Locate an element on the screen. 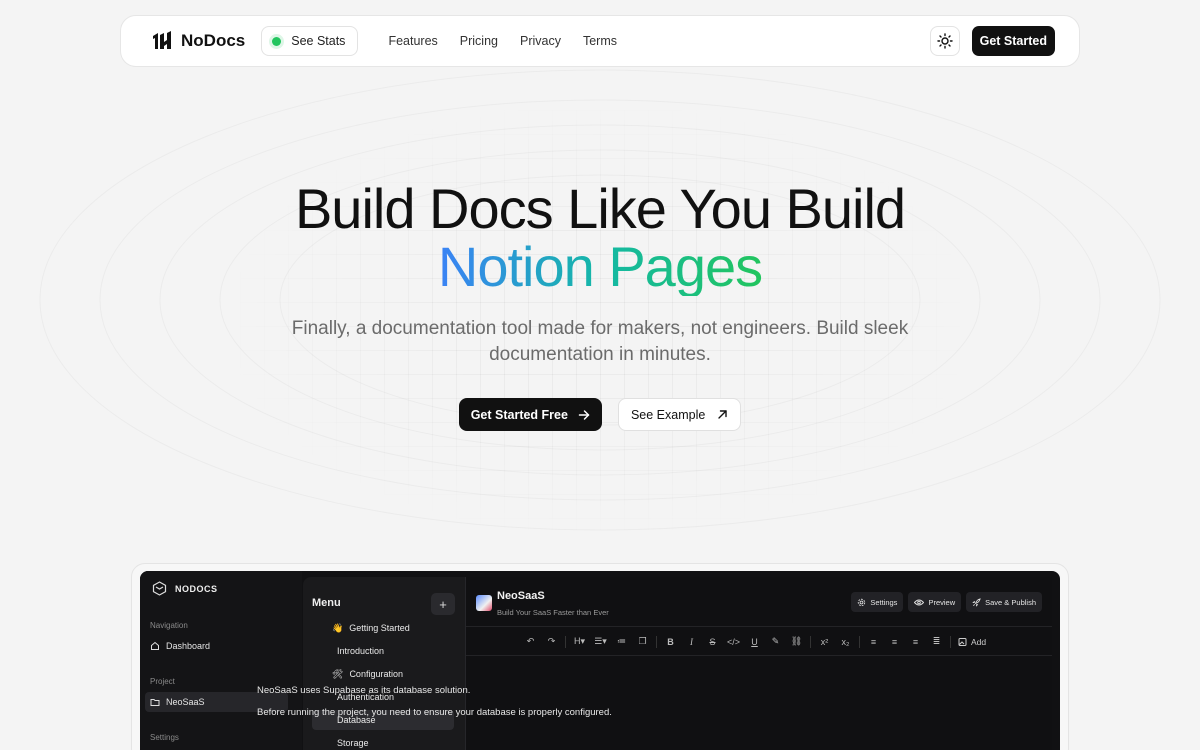 This screenshot has height=750, width=1200. settings-button: Settings is located at coordinates (877, 602).